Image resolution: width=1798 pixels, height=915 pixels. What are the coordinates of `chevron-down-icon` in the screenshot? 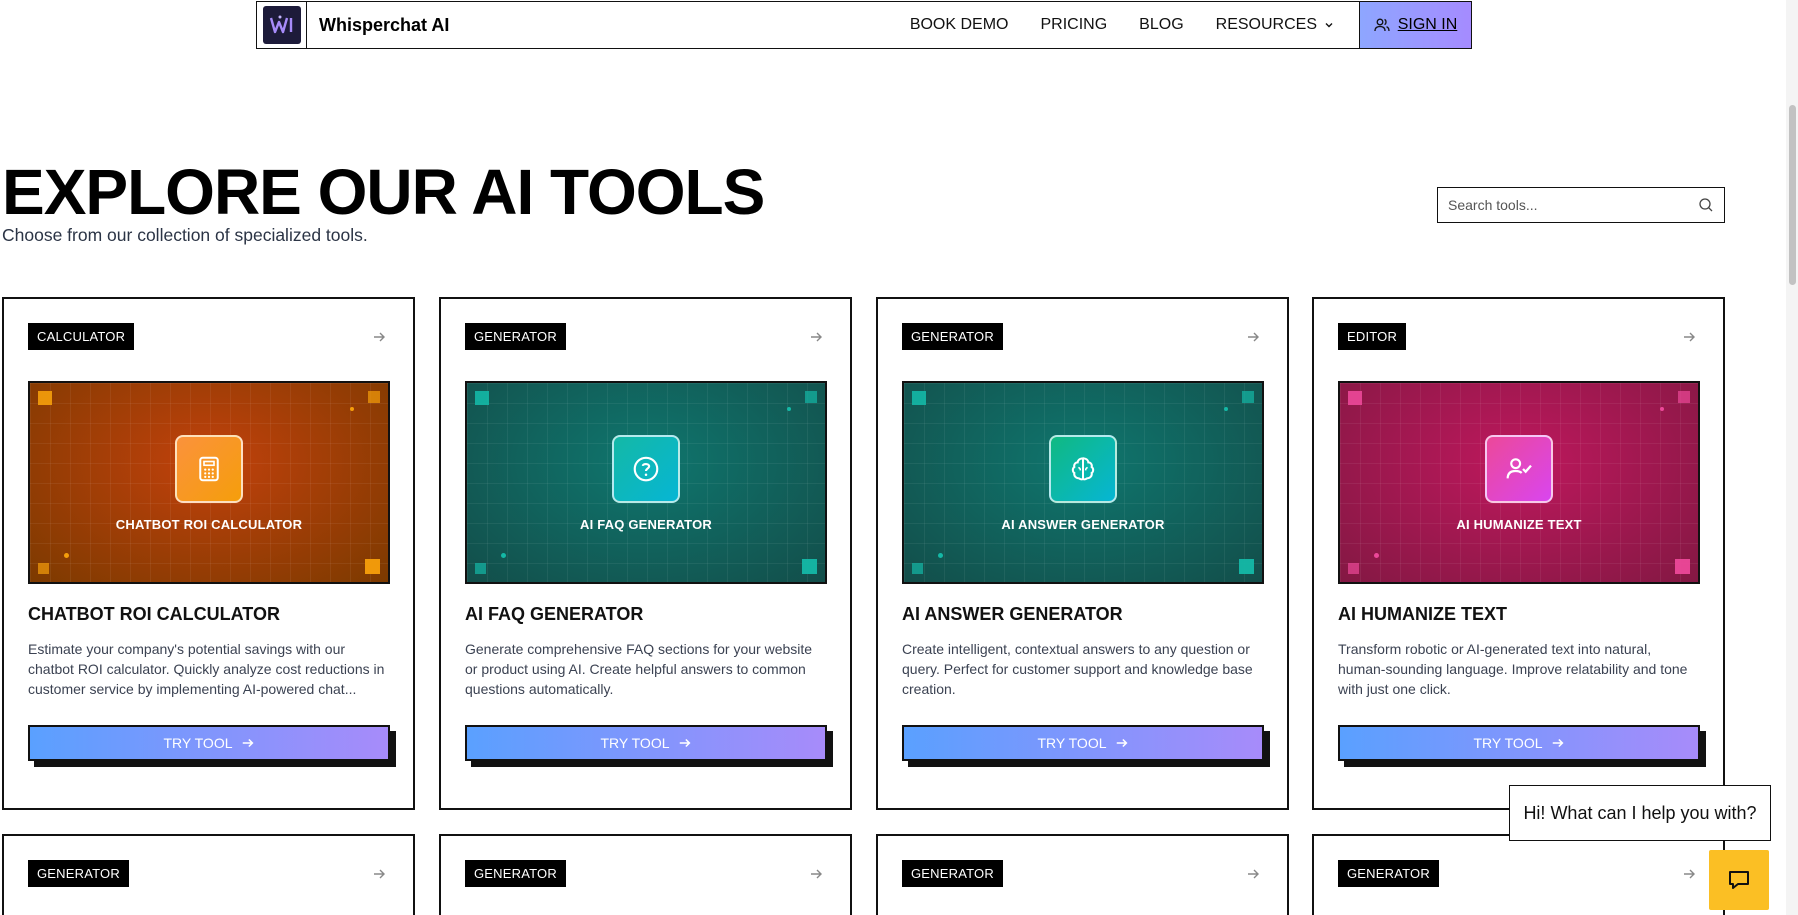 It's located at (1329, 25).